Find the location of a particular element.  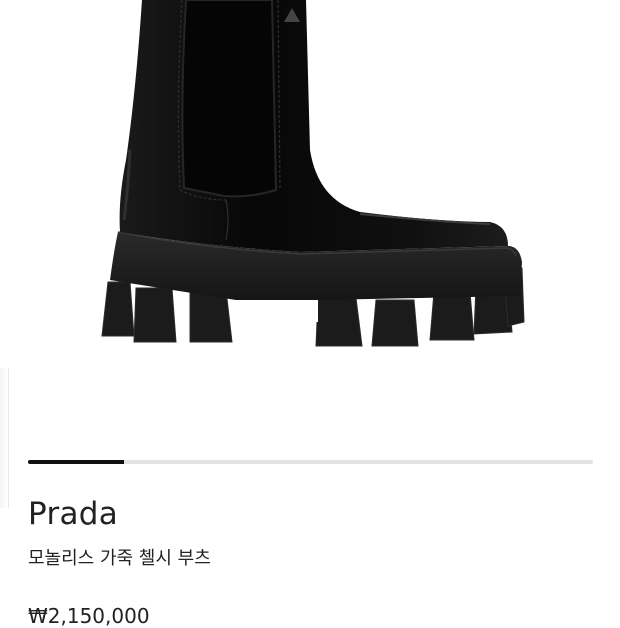

brand-name: Prada is located at coordinates (73, 514).